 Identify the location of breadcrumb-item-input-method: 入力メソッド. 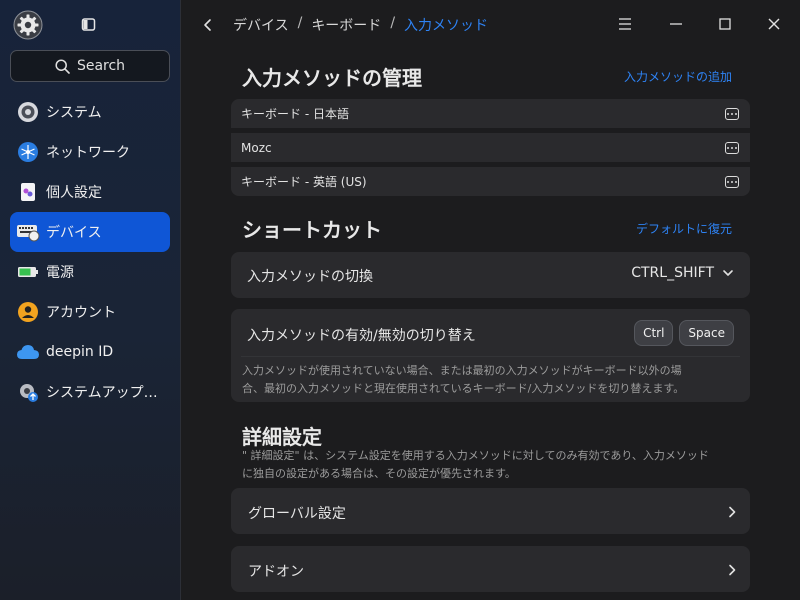
(446, 26).